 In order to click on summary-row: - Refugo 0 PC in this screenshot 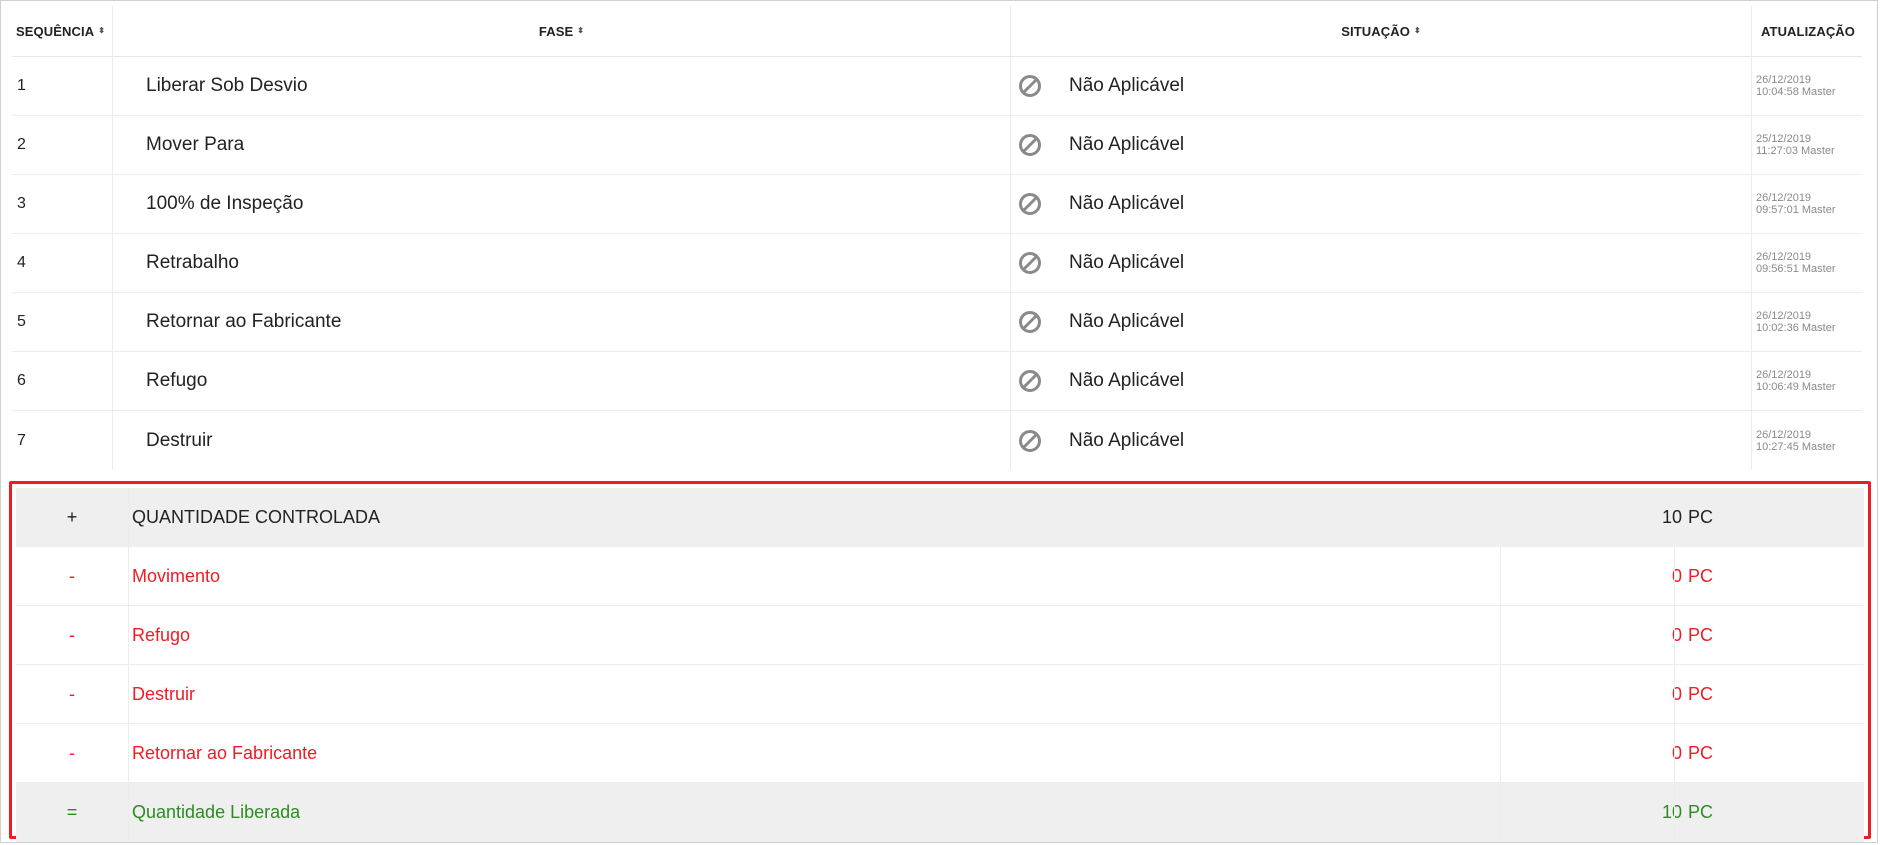, I will do `click(940, 635)`.